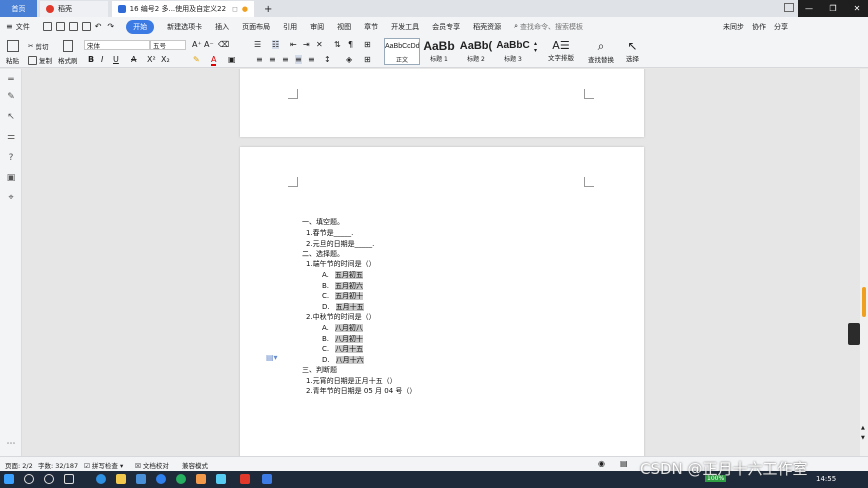 This screenshot has height=488, width=868. Describe the element at coordinates (18, 8) in the screenshot. I see `tab-home: 首页` at that location.